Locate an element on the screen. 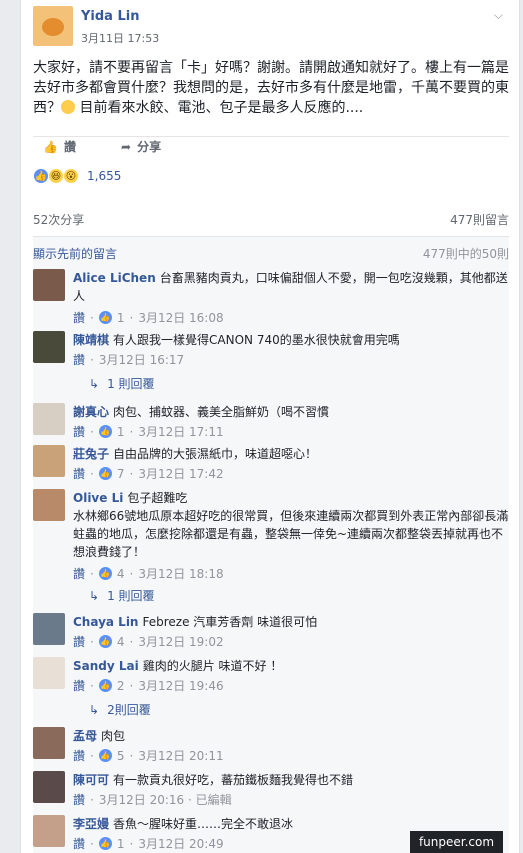 The width and height of the screenshot is (523, 853). view-replies-link: ↳ 2則回覆 is located at coordinates (120, 709).